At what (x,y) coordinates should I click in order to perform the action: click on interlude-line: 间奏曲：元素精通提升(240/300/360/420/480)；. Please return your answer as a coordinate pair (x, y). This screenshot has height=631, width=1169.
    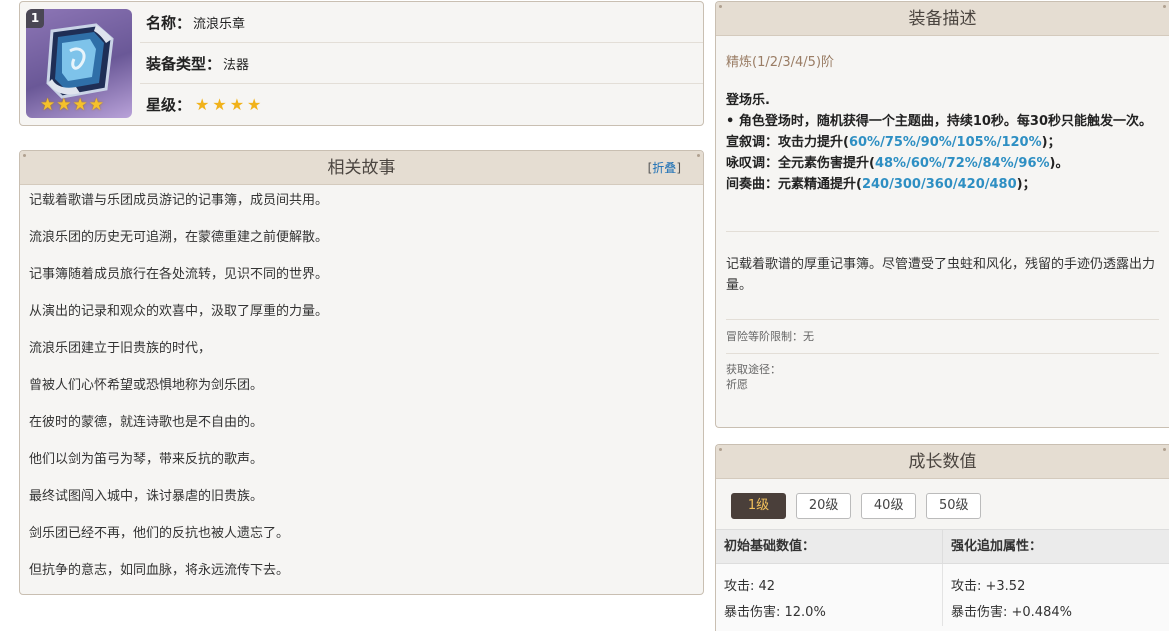
    Looking at the image, I should click on (942, 184).